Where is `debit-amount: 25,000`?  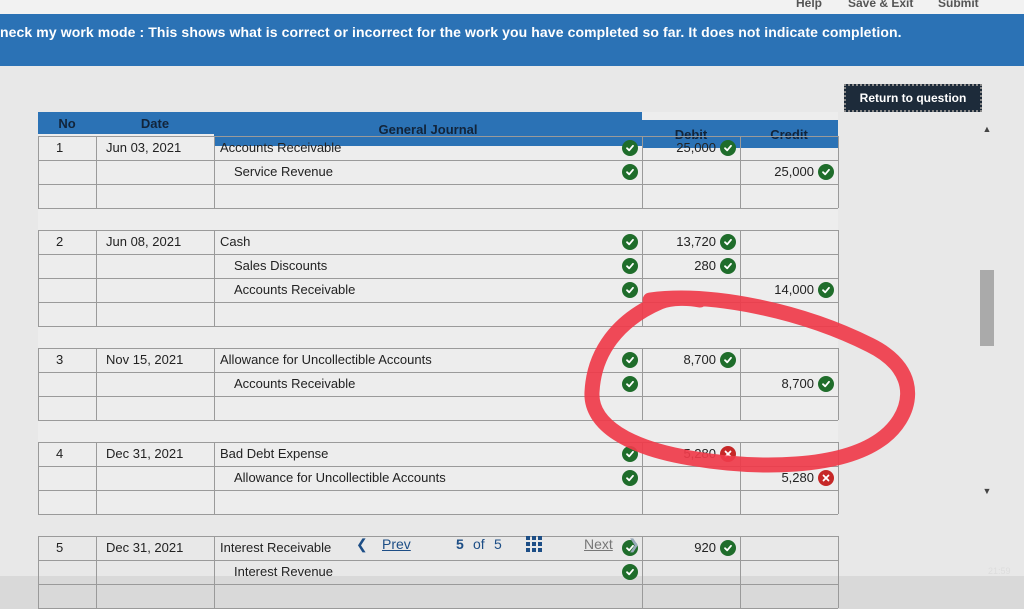 debit-amount: 25,000 is located at coordinates (679, 147).